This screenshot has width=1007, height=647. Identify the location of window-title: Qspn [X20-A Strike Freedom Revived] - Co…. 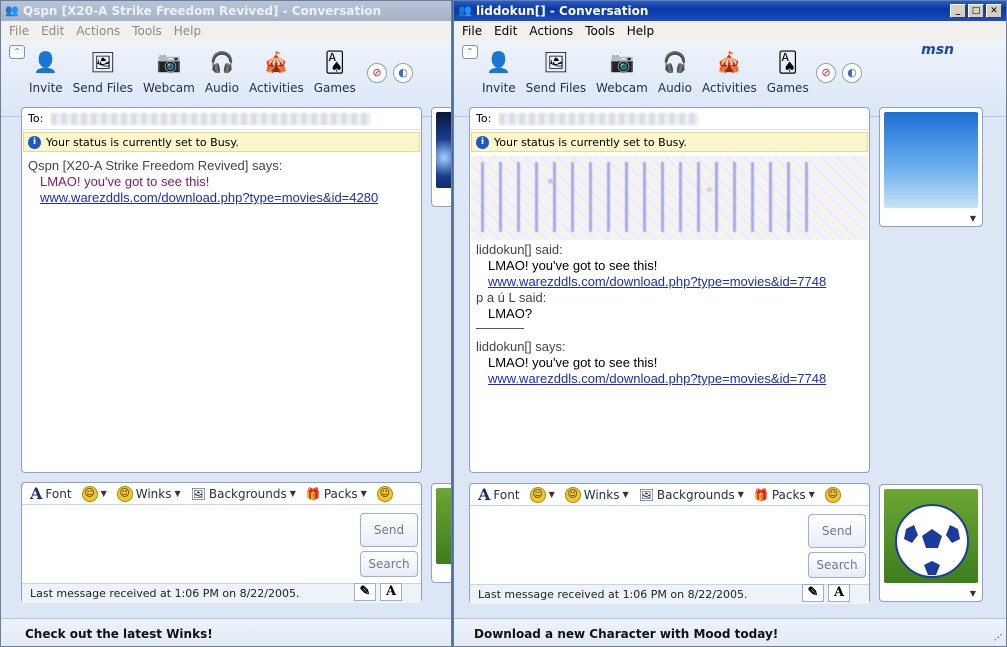
(202, 11).